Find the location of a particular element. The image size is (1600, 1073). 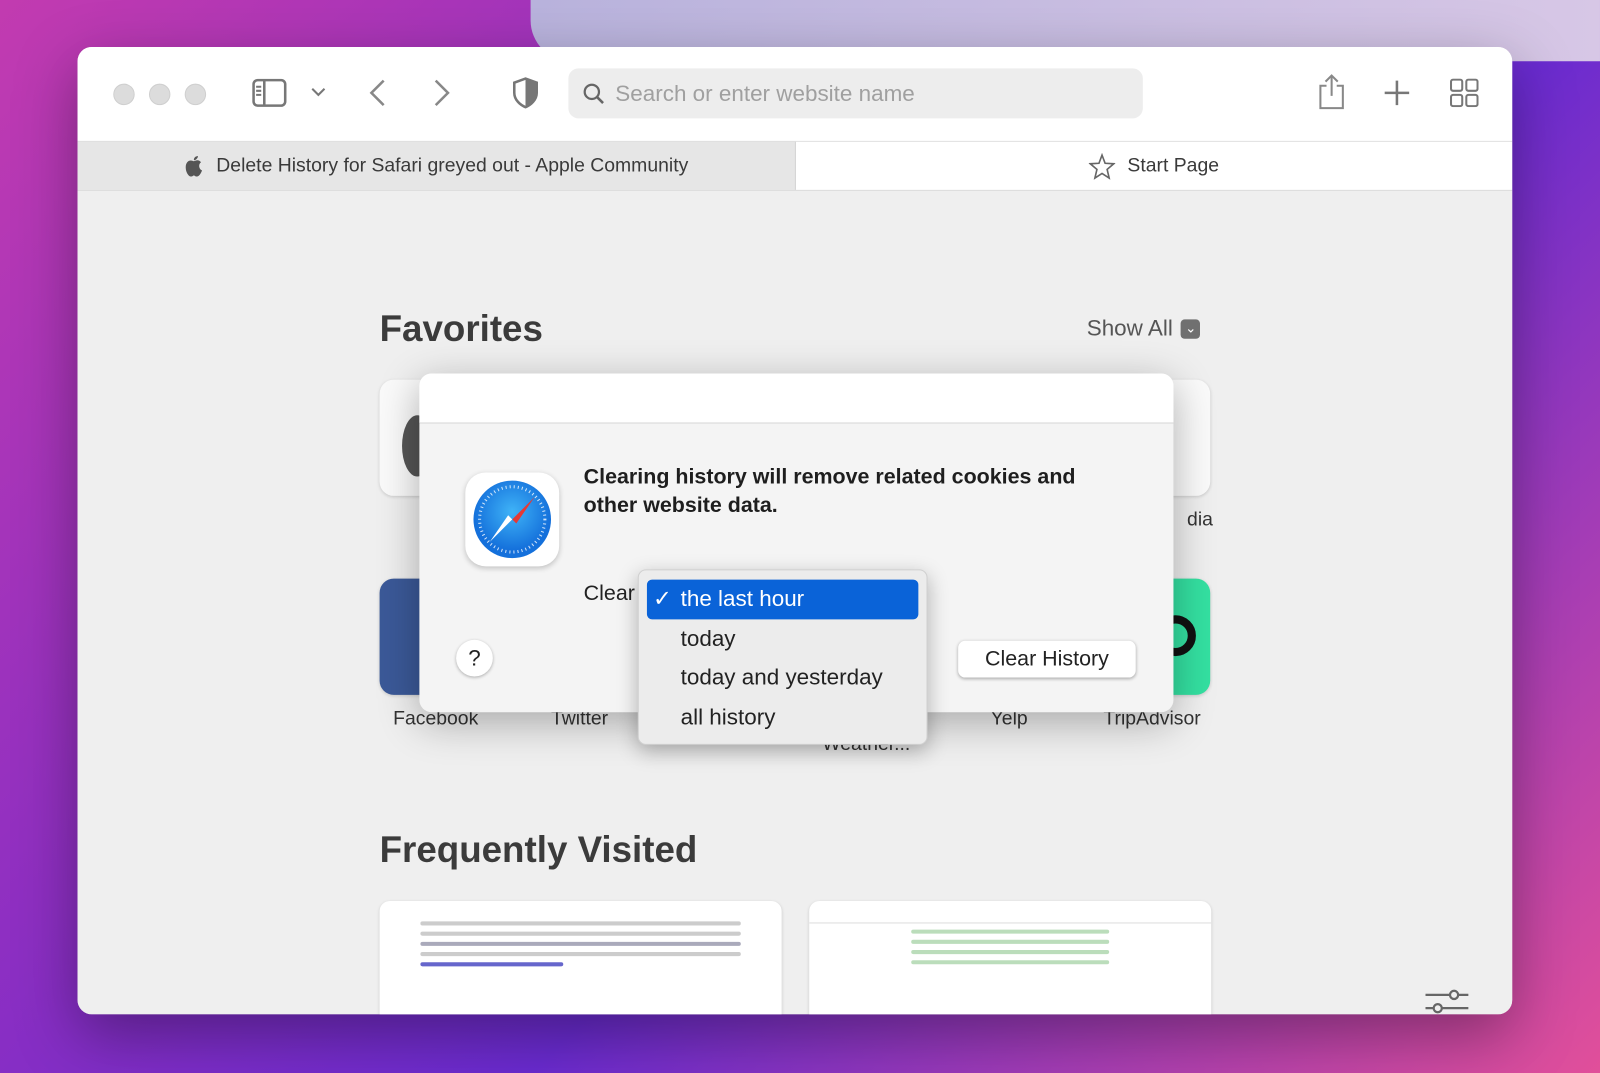

menu-item-today-and-yesterday: today and yesterday is located at coordinates (782, 677).